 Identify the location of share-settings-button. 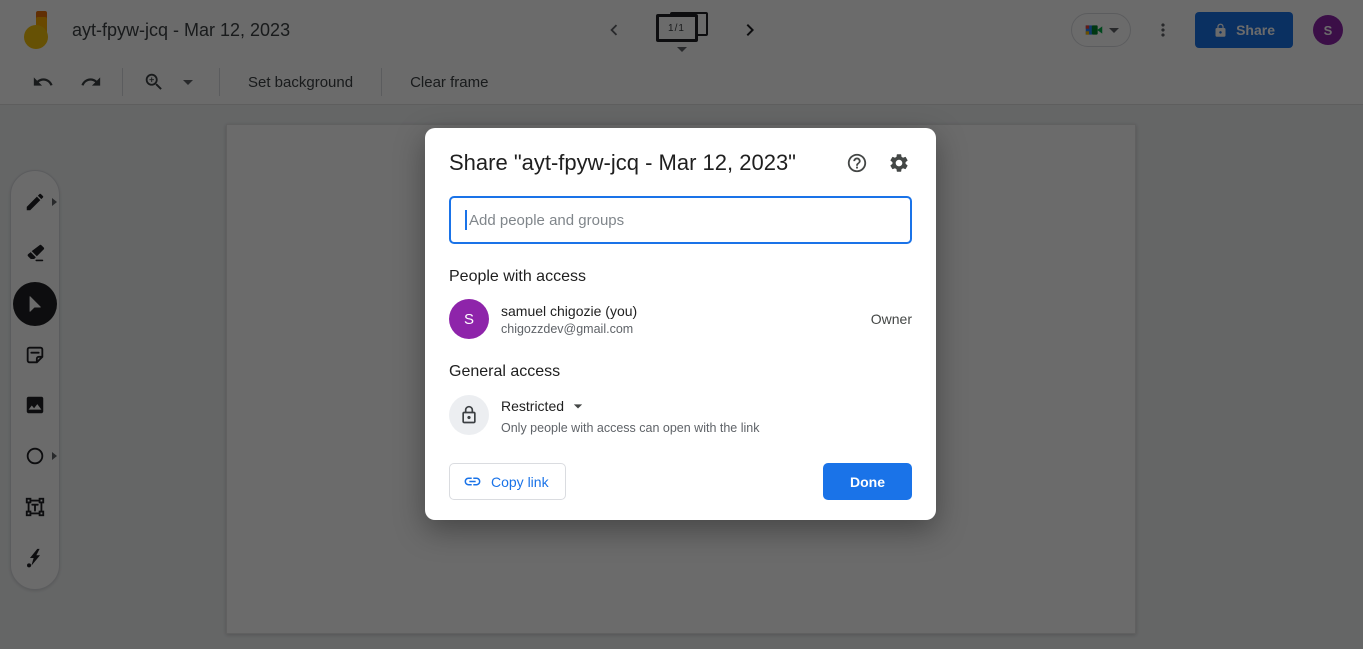
(899, 163).